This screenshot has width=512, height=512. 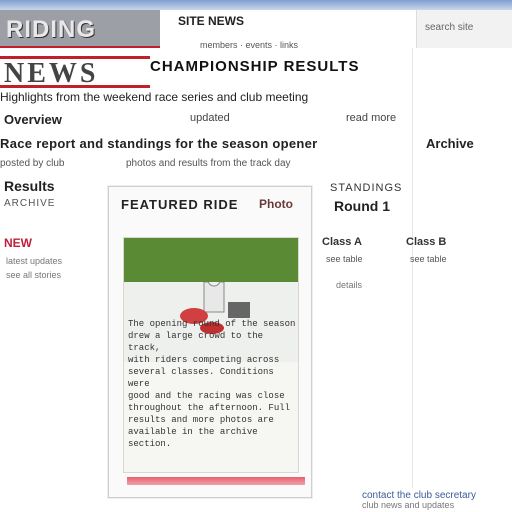 I want to click on class-b-sub: see table, so click(x=428, y=259).